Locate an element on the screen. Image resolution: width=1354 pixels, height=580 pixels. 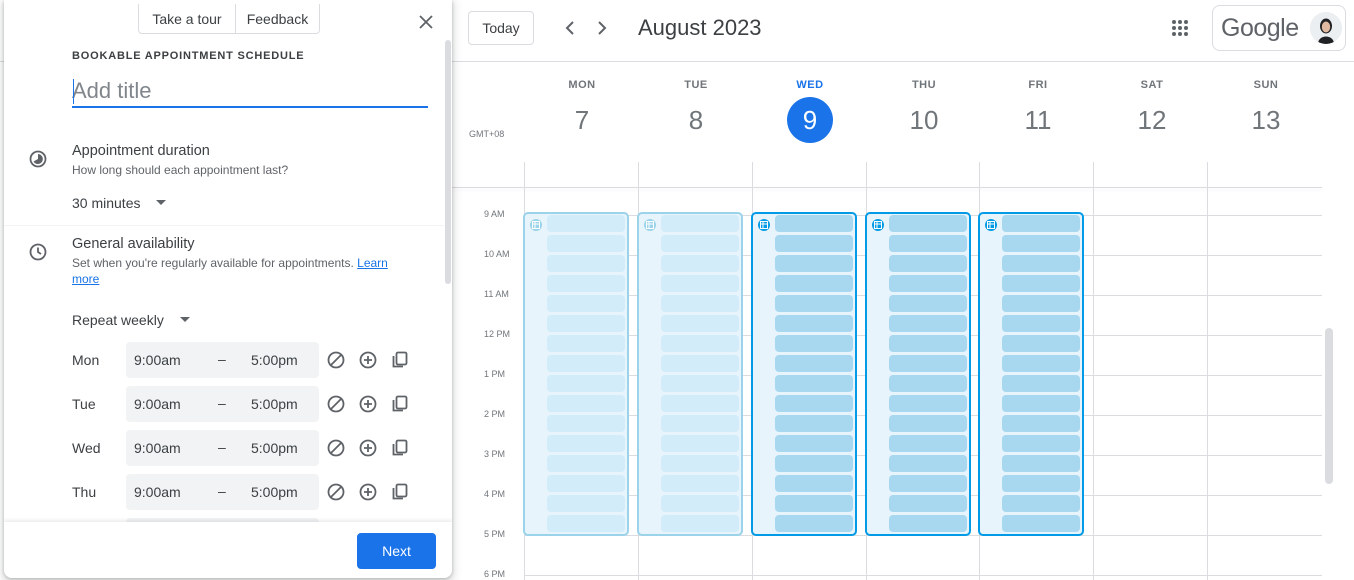
take-a-tour-button: Take a tour is located at coordinates (187, 19).